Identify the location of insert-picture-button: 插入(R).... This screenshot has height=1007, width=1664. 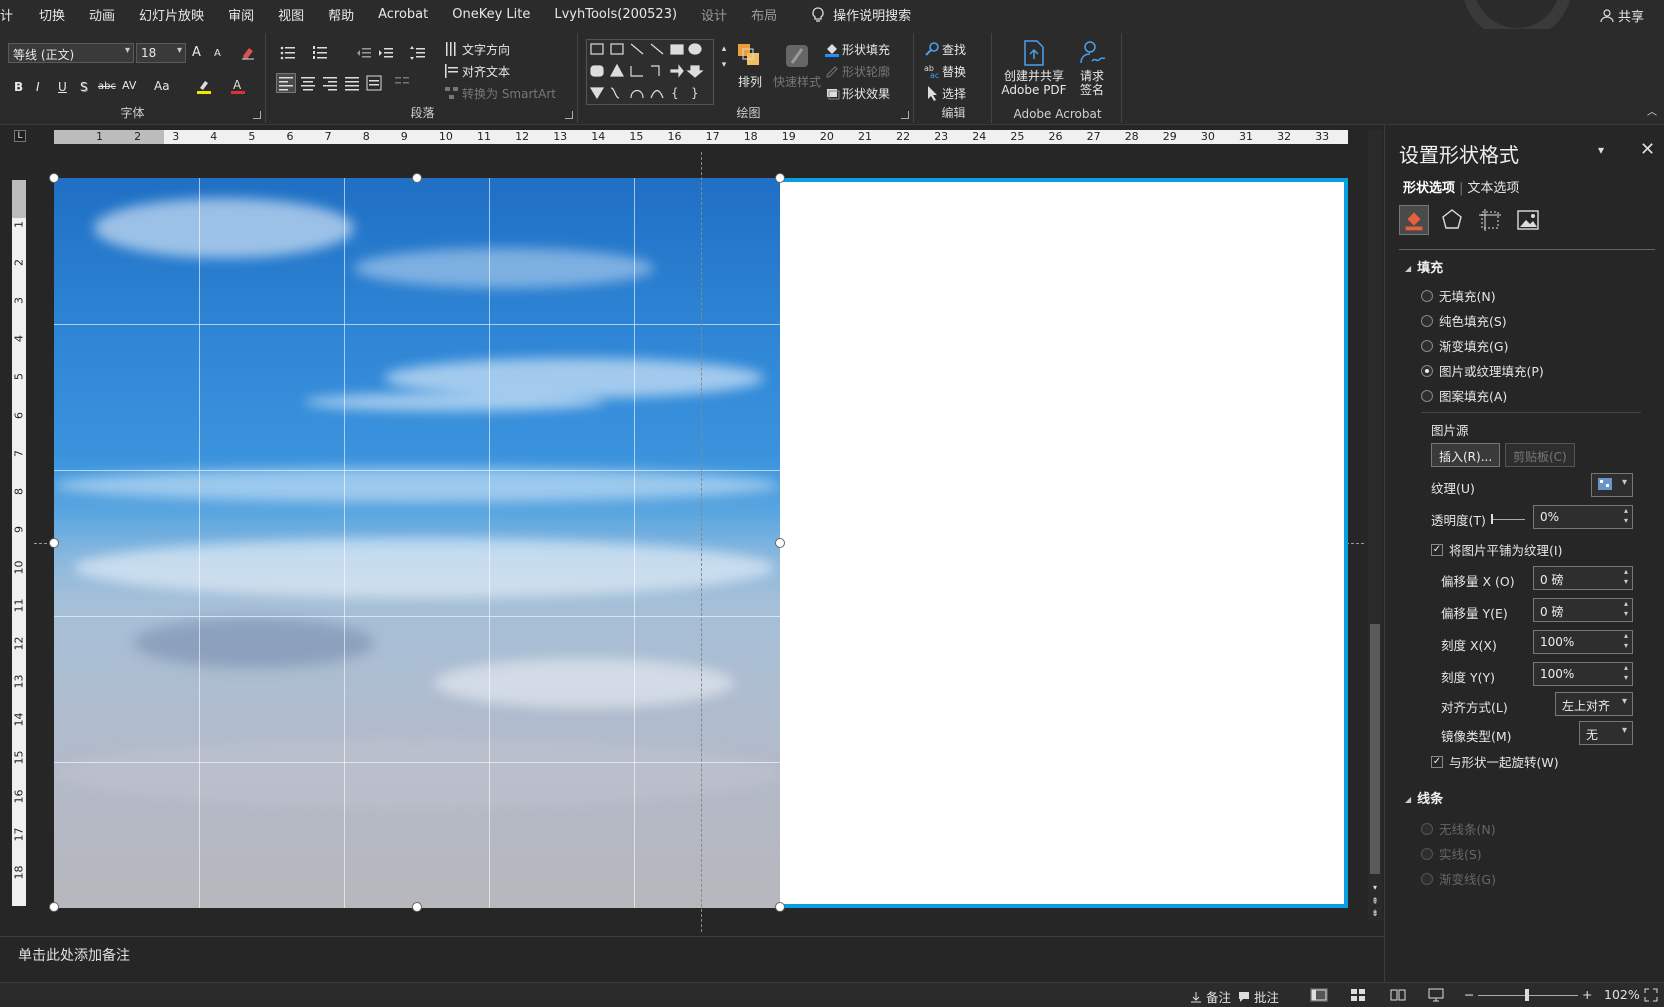
(1466, 455).